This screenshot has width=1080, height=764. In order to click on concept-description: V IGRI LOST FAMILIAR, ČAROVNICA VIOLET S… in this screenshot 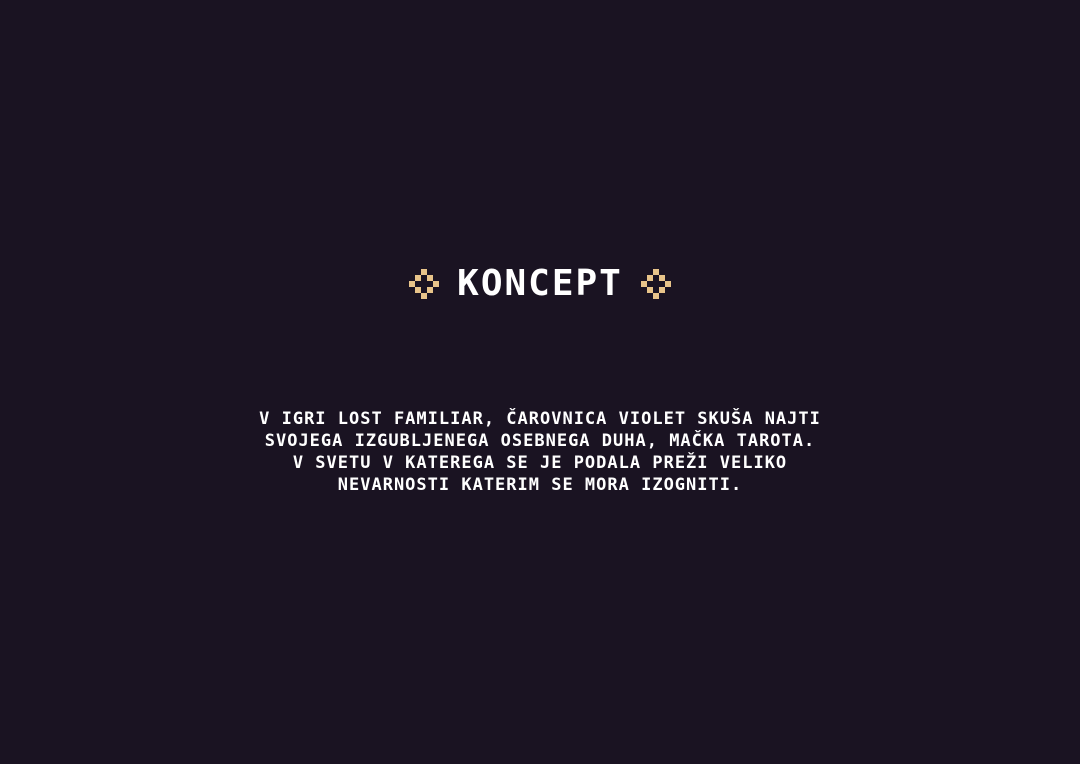, I will do `click(540, 452)`.